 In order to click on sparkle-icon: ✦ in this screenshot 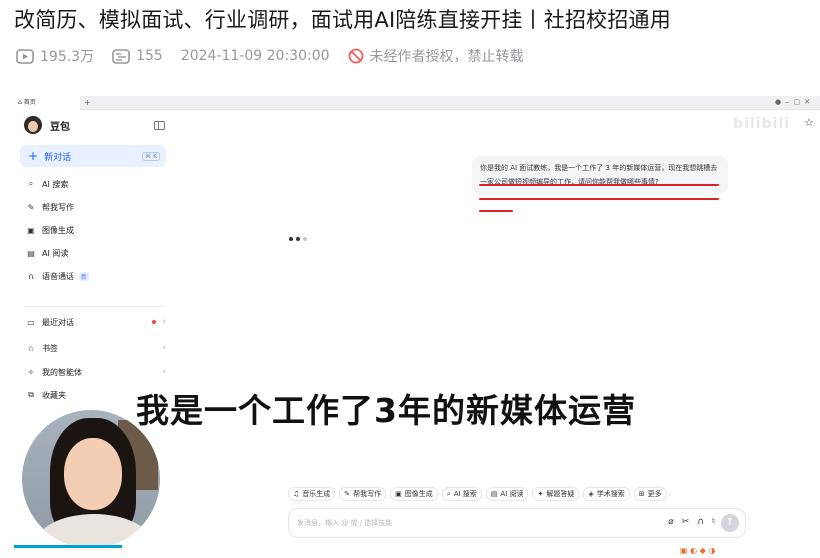, I will do `click(540, 494)`.